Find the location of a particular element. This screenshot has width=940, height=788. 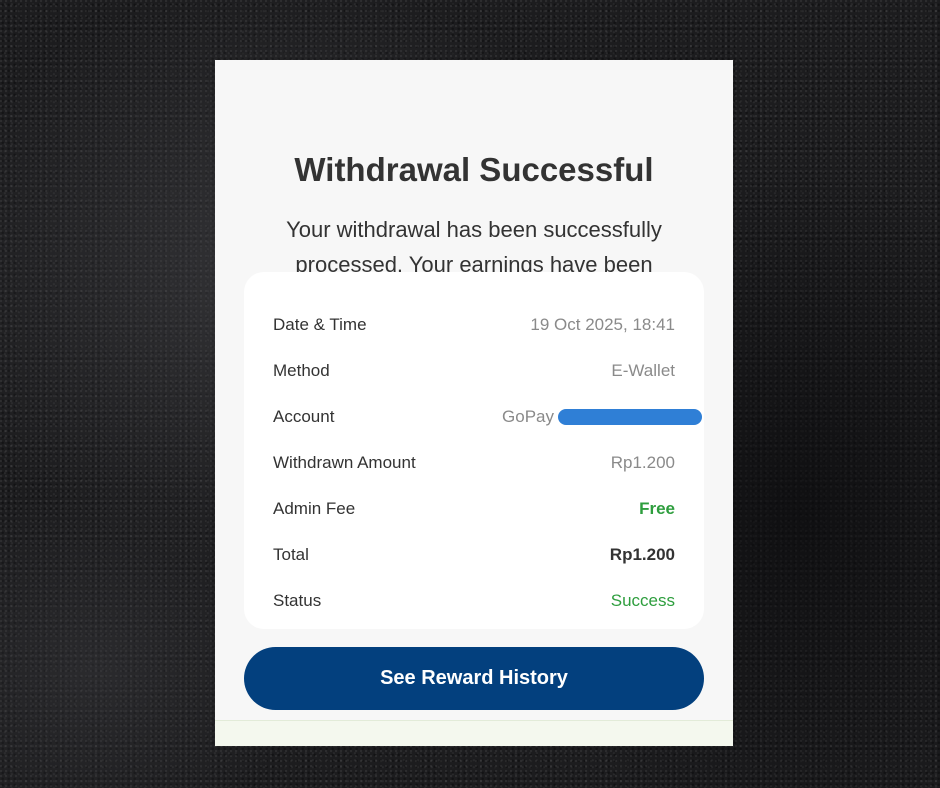

detail-row-withdrawn-amount: Withdrawn Amount Rp1.200 is located at coordinates (474, 463).